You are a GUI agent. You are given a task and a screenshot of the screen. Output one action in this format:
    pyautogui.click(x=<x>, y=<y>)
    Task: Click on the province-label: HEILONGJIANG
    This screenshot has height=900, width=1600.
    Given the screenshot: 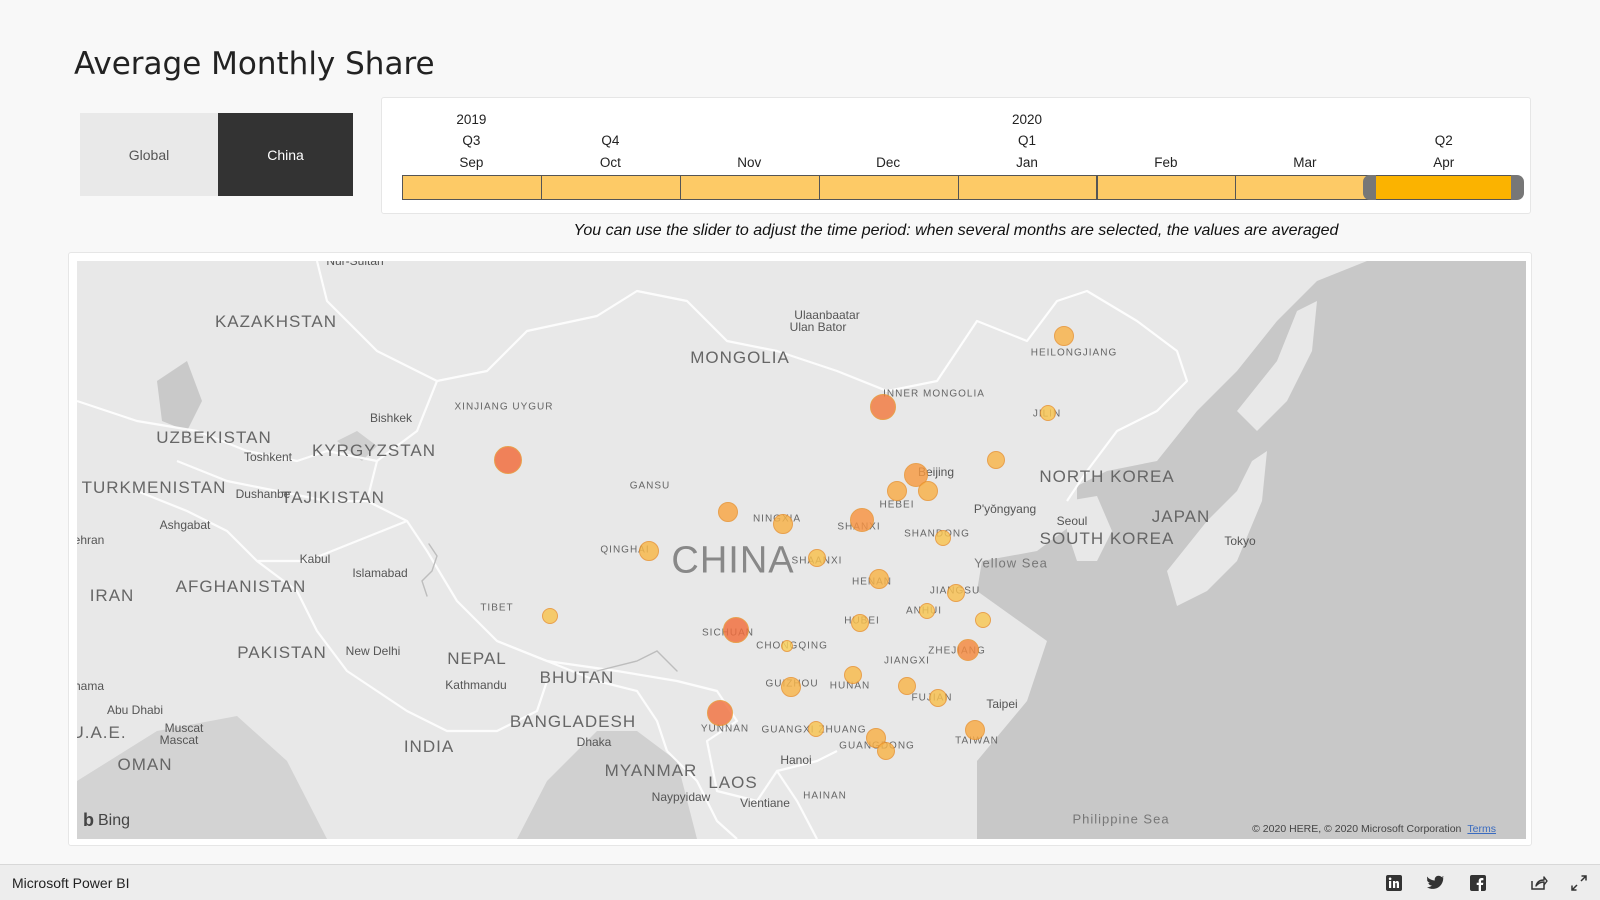 What is the action you would take?
    pyautogui.click(x=1074, y=353)
    